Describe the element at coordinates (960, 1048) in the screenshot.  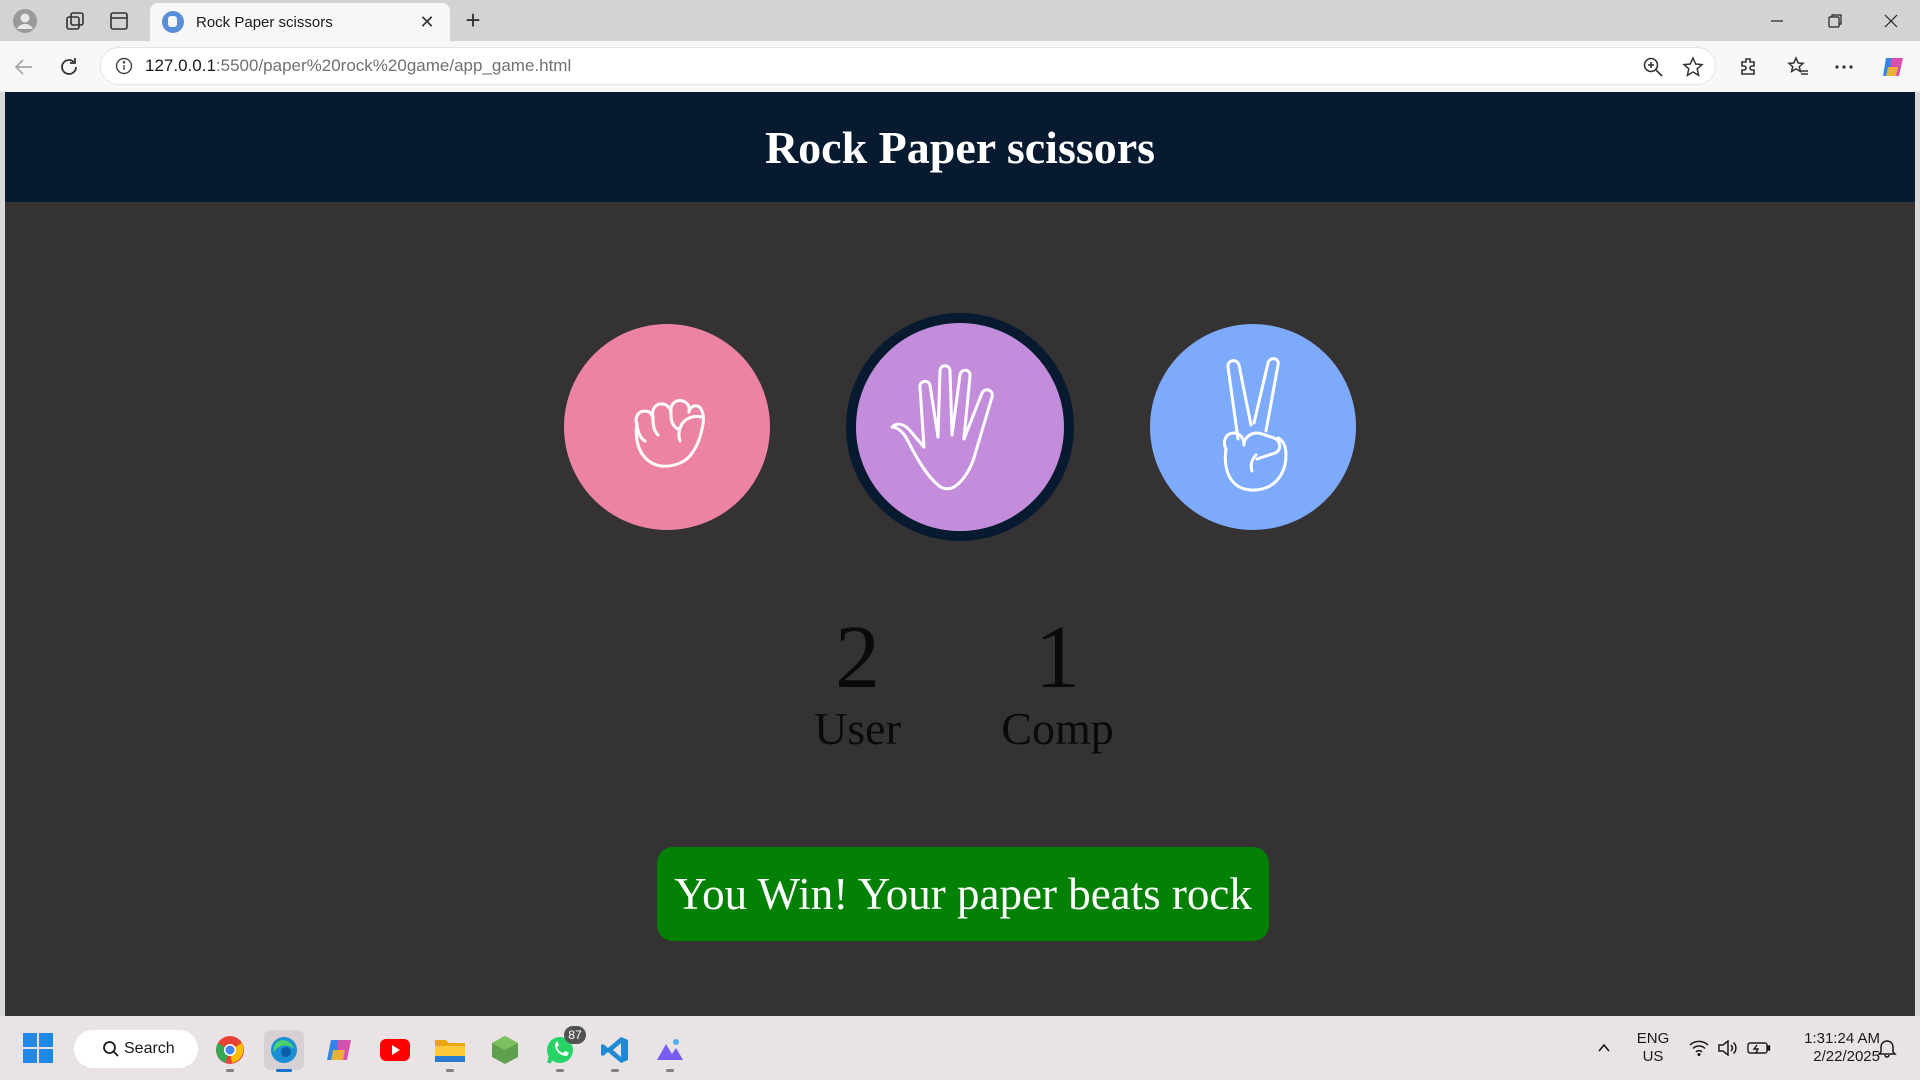
I see `taskbar: Search 87 ENG US 1:31:24 AM 2/22/2025` at that location.